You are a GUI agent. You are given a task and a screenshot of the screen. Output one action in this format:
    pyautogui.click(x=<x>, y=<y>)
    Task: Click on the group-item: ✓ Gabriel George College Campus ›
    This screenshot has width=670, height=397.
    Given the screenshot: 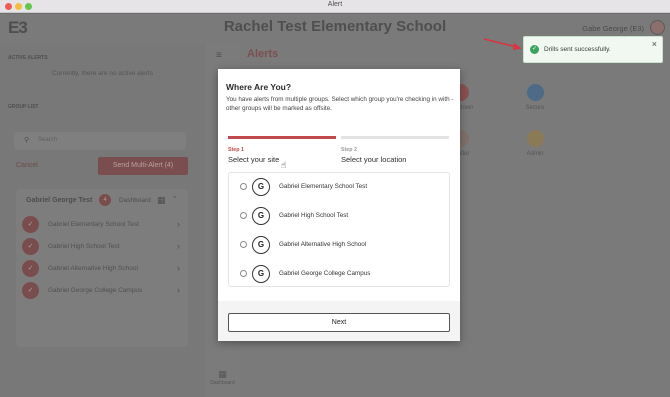 What is the action you would take?
    pyautogui.click(x=102, y=290)
    